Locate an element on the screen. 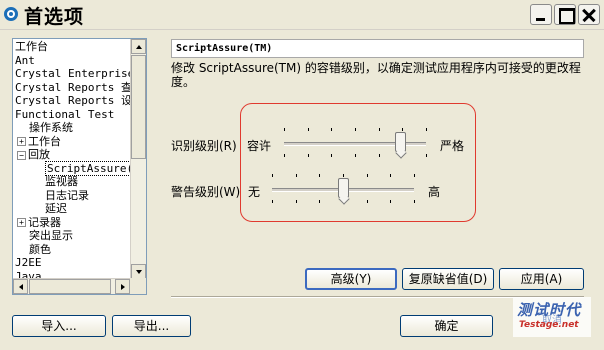 This screenshot has width=604, height=350. tree-item: 日志记录 is located at coordinates (67, 196).